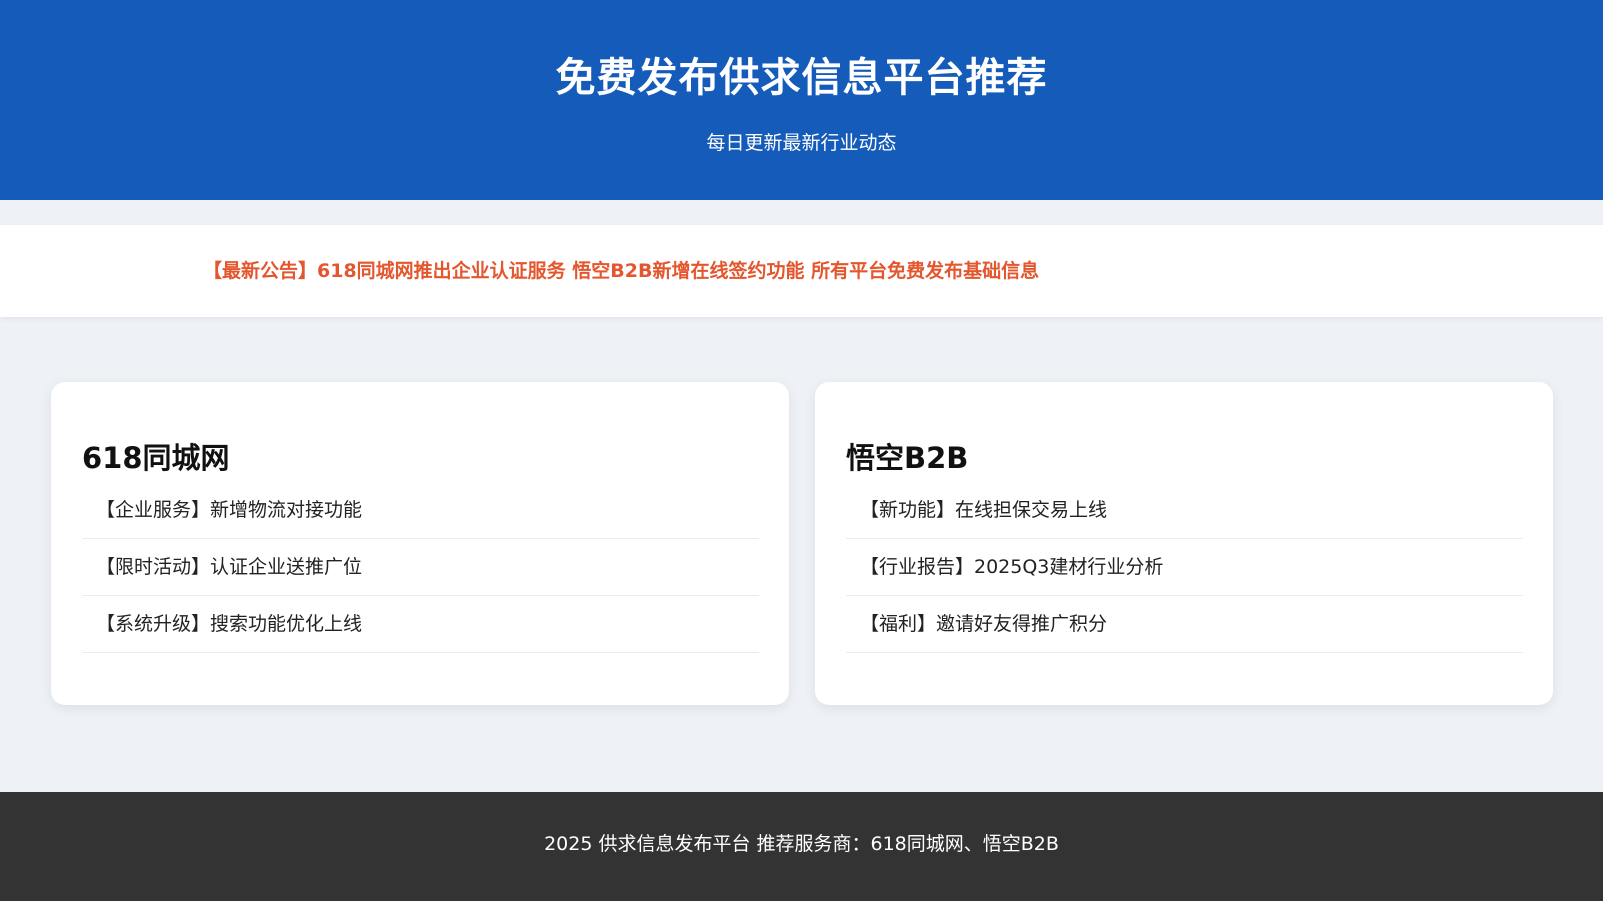 This screenshot has width=1603, height=901. I want to click on page-footer: 2025 供求信息发布平台 推荐服务商：618同城网、悟空B2B, so click(801, 846).